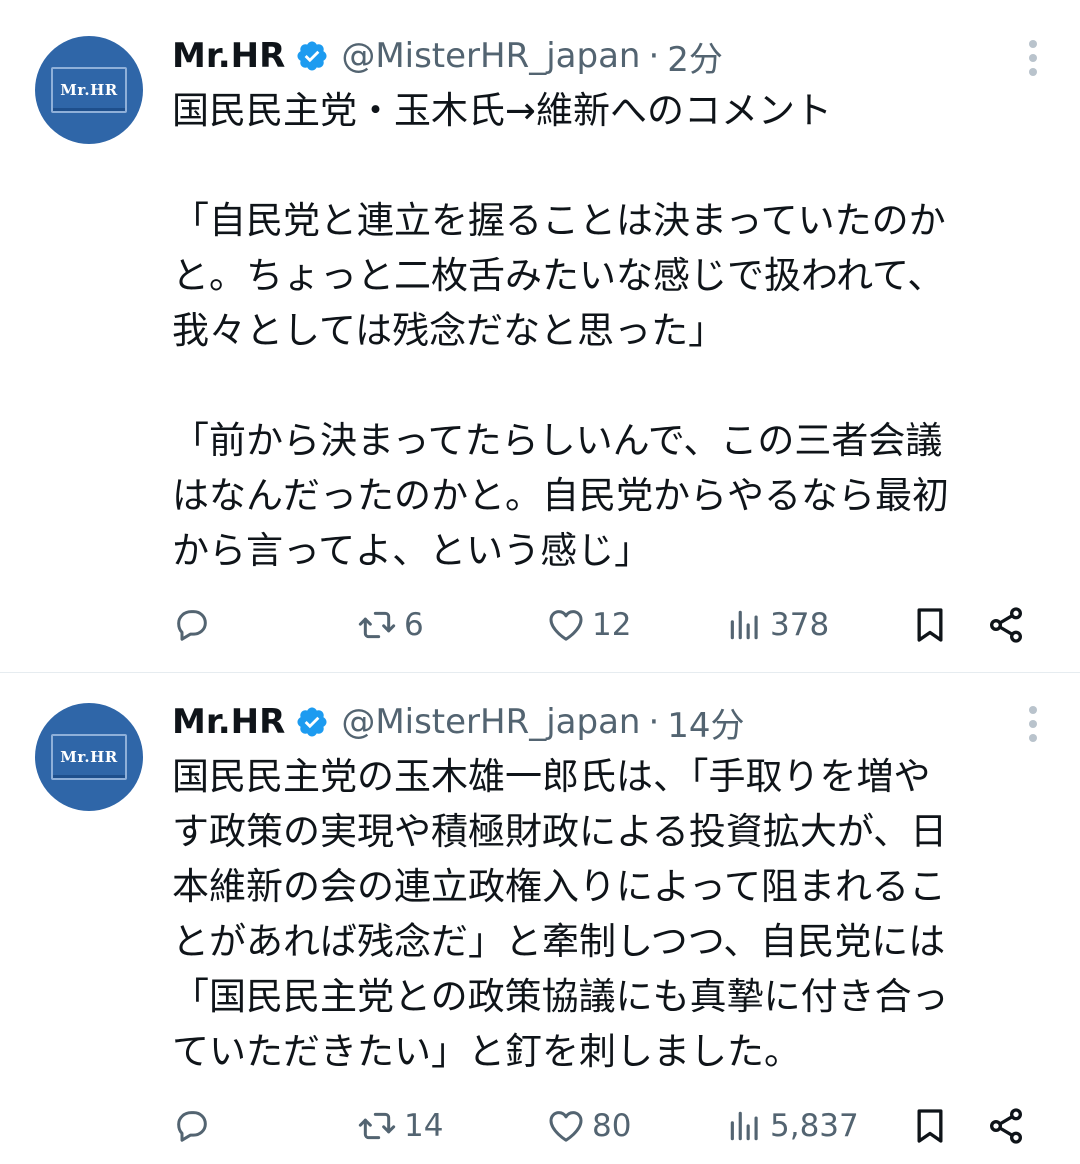 Image resolution: width=1080 pixels, height=1164 pixels. I want to click on tweet-line: とがあれば残念だ」と牽制しつつ、自民党には, so click(559, 941).